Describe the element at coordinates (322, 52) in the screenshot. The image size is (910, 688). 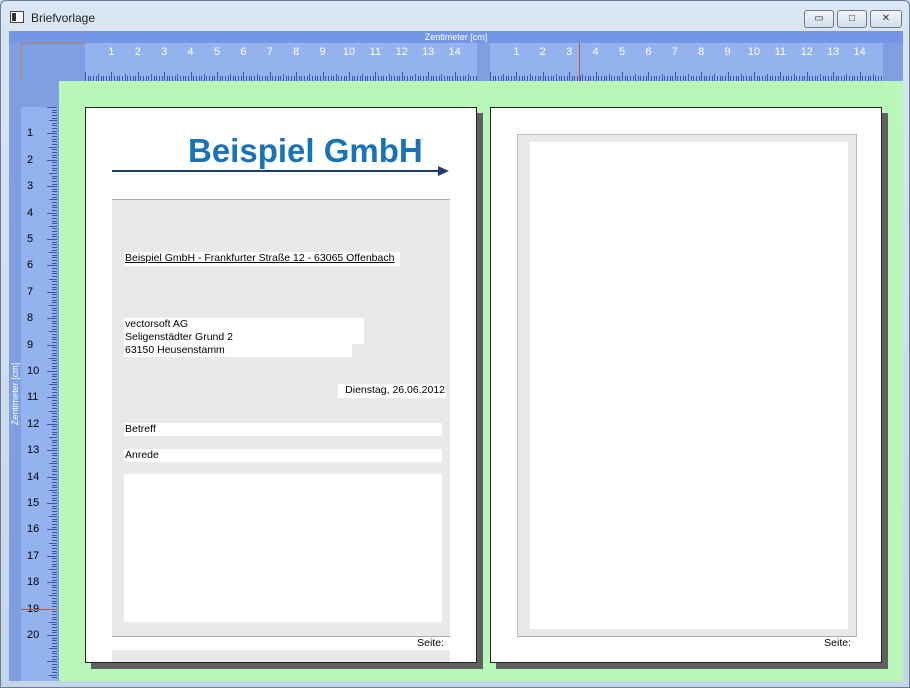
I see `ruler-label: 9` at that location.